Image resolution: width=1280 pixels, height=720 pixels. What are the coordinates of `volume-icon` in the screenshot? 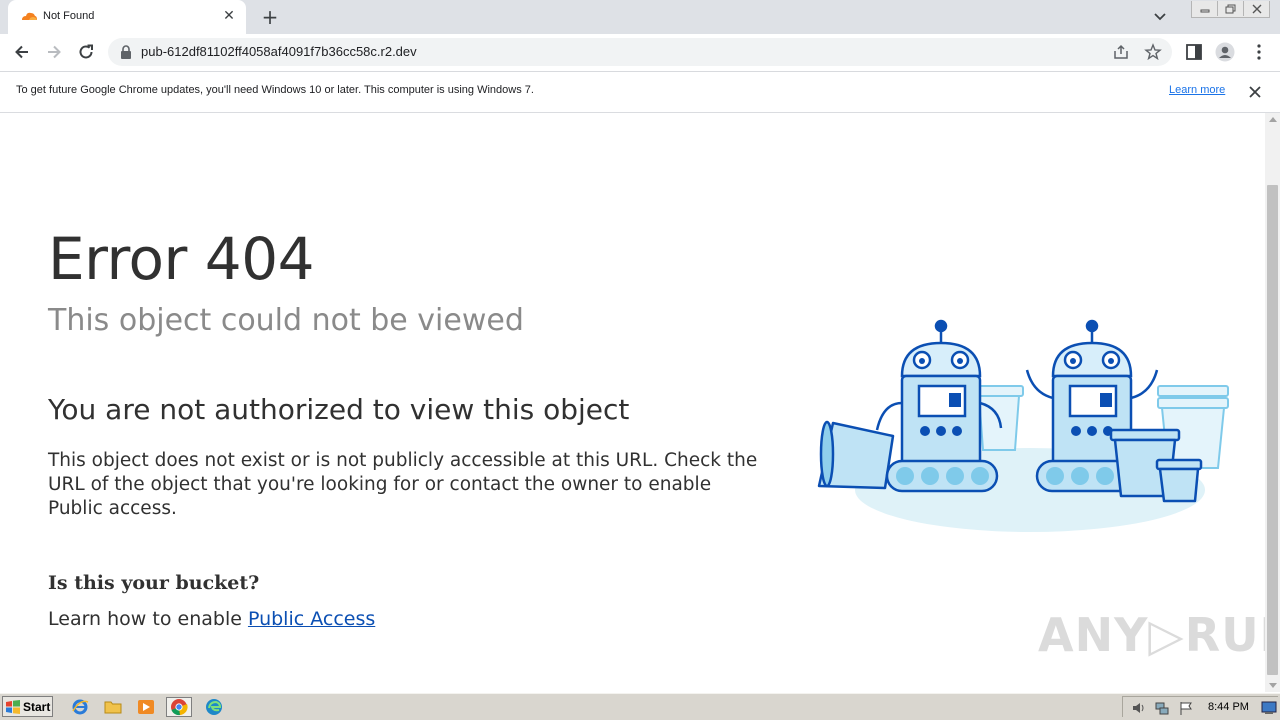 It's located at (1139, 708).